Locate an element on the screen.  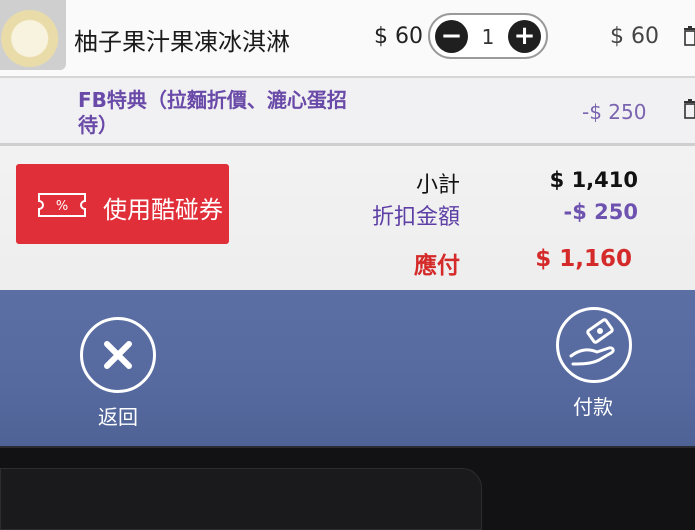
increase-quantity-button: + is located at coordinates (524, 36).